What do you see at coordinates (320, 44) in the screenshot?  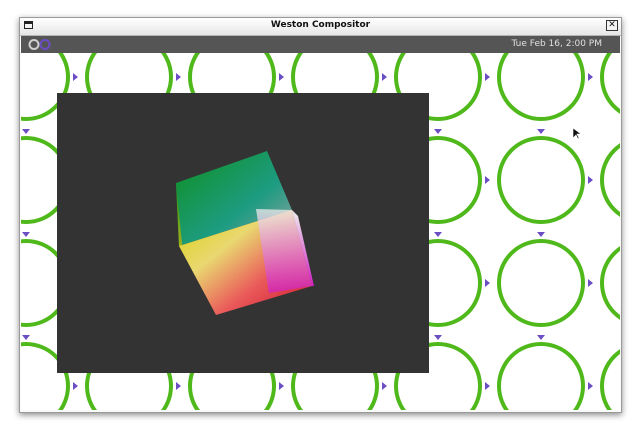 I see `top-panel: Tue Feb 16, 2:00 PM` at bounding box center [320, 44].